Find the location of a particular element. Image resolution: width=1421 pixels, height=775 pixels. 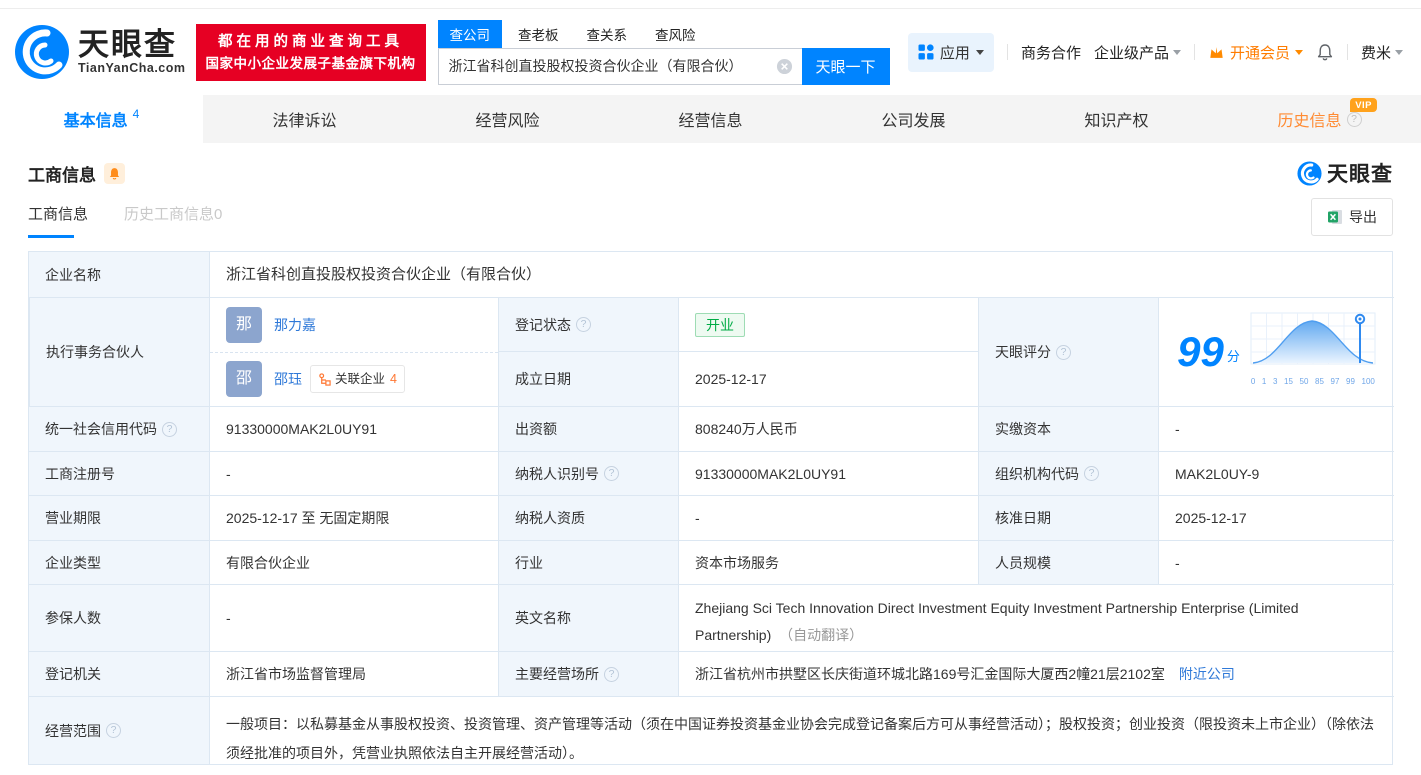

watermark-text: 天眼查 is located at coordinates (1360, 174).